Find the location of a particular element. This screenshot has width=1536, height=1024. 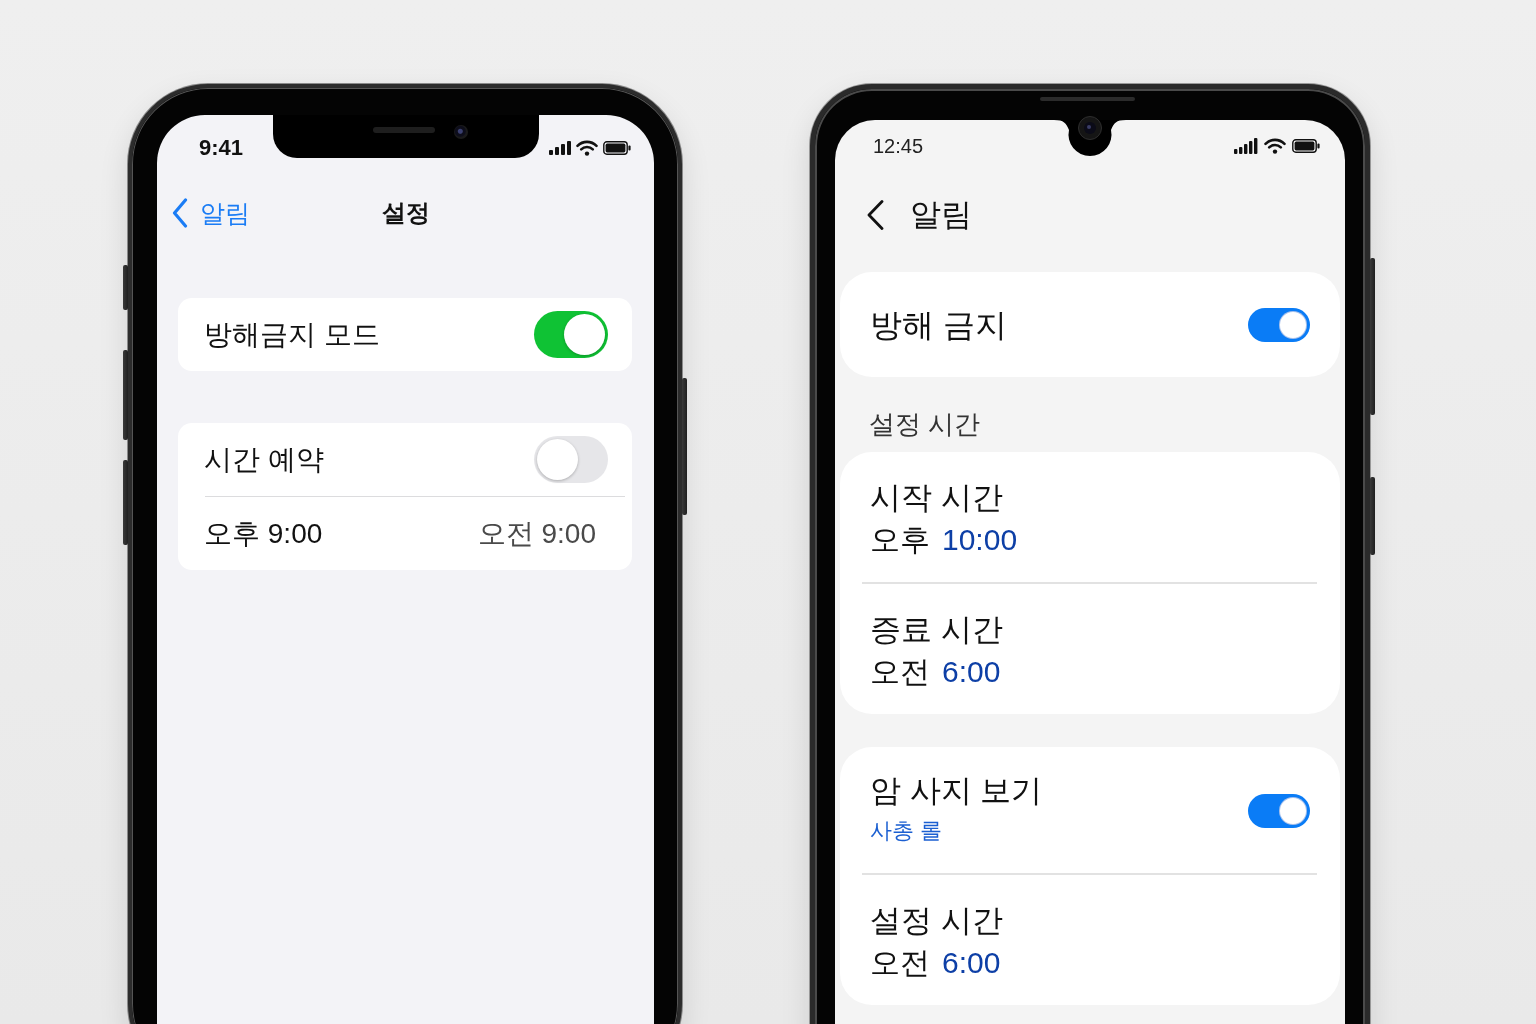

chevron-left-icon is located at coordinates (180, 213).